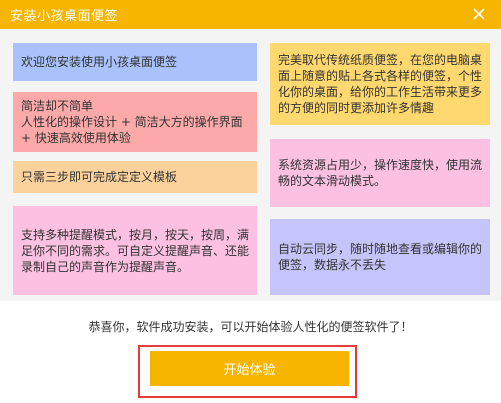  I want to click on feature-card-cloud-sync: 自动云同步，随时随地查看或编辑你的便签，数据永不丢失, so click(380, 257).